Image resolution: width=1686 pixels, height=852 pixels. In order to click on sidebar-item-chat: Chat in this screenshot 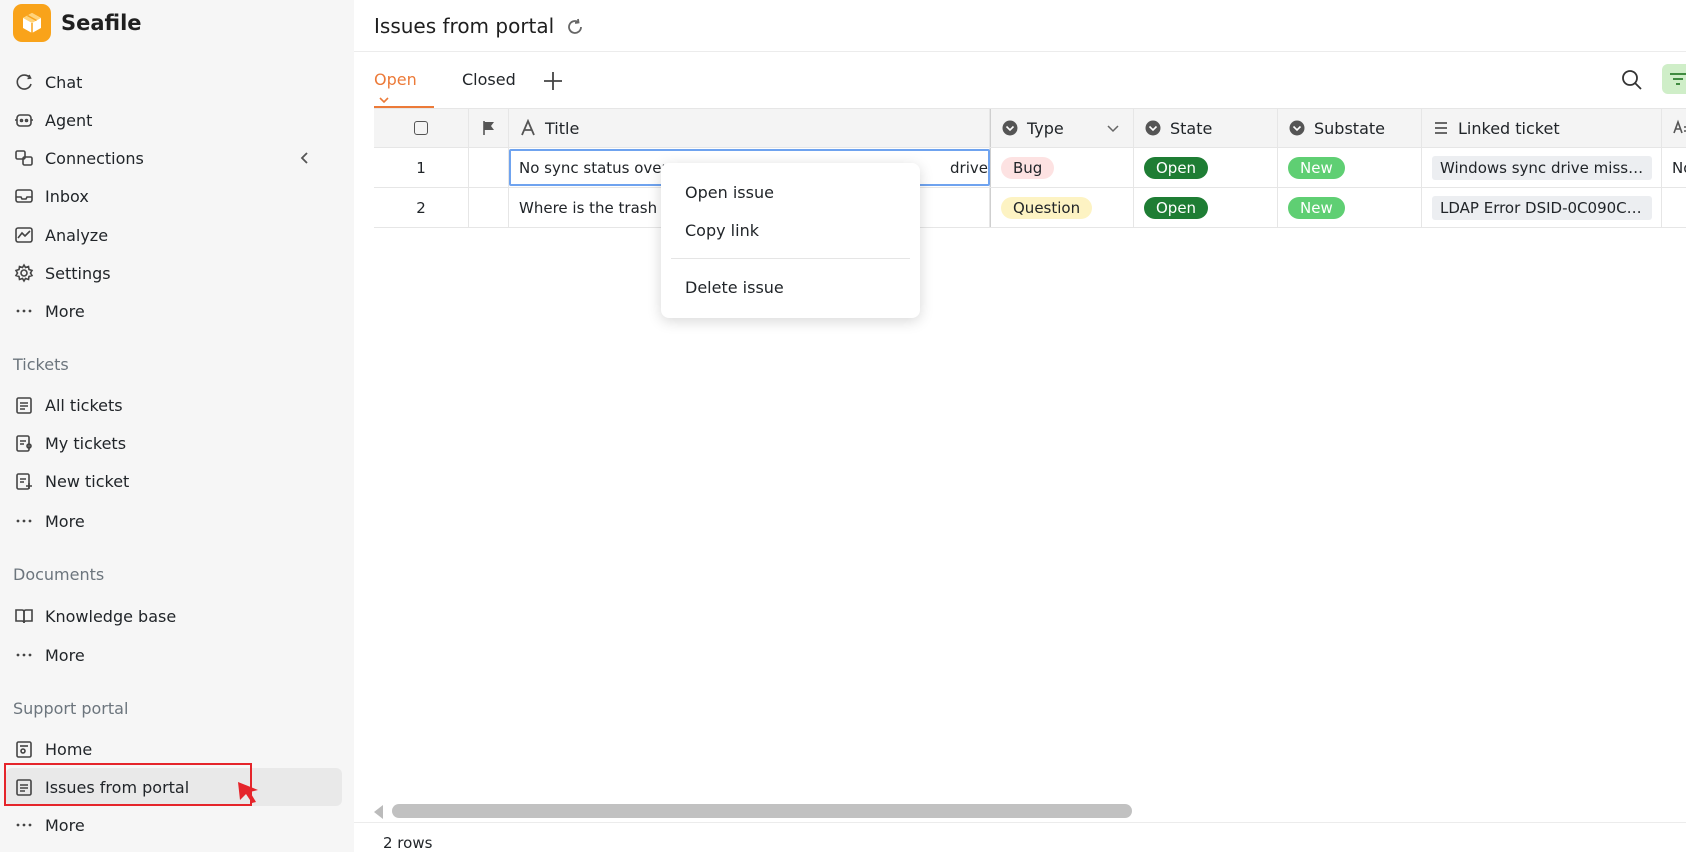, I will do `click(174, 82)`.